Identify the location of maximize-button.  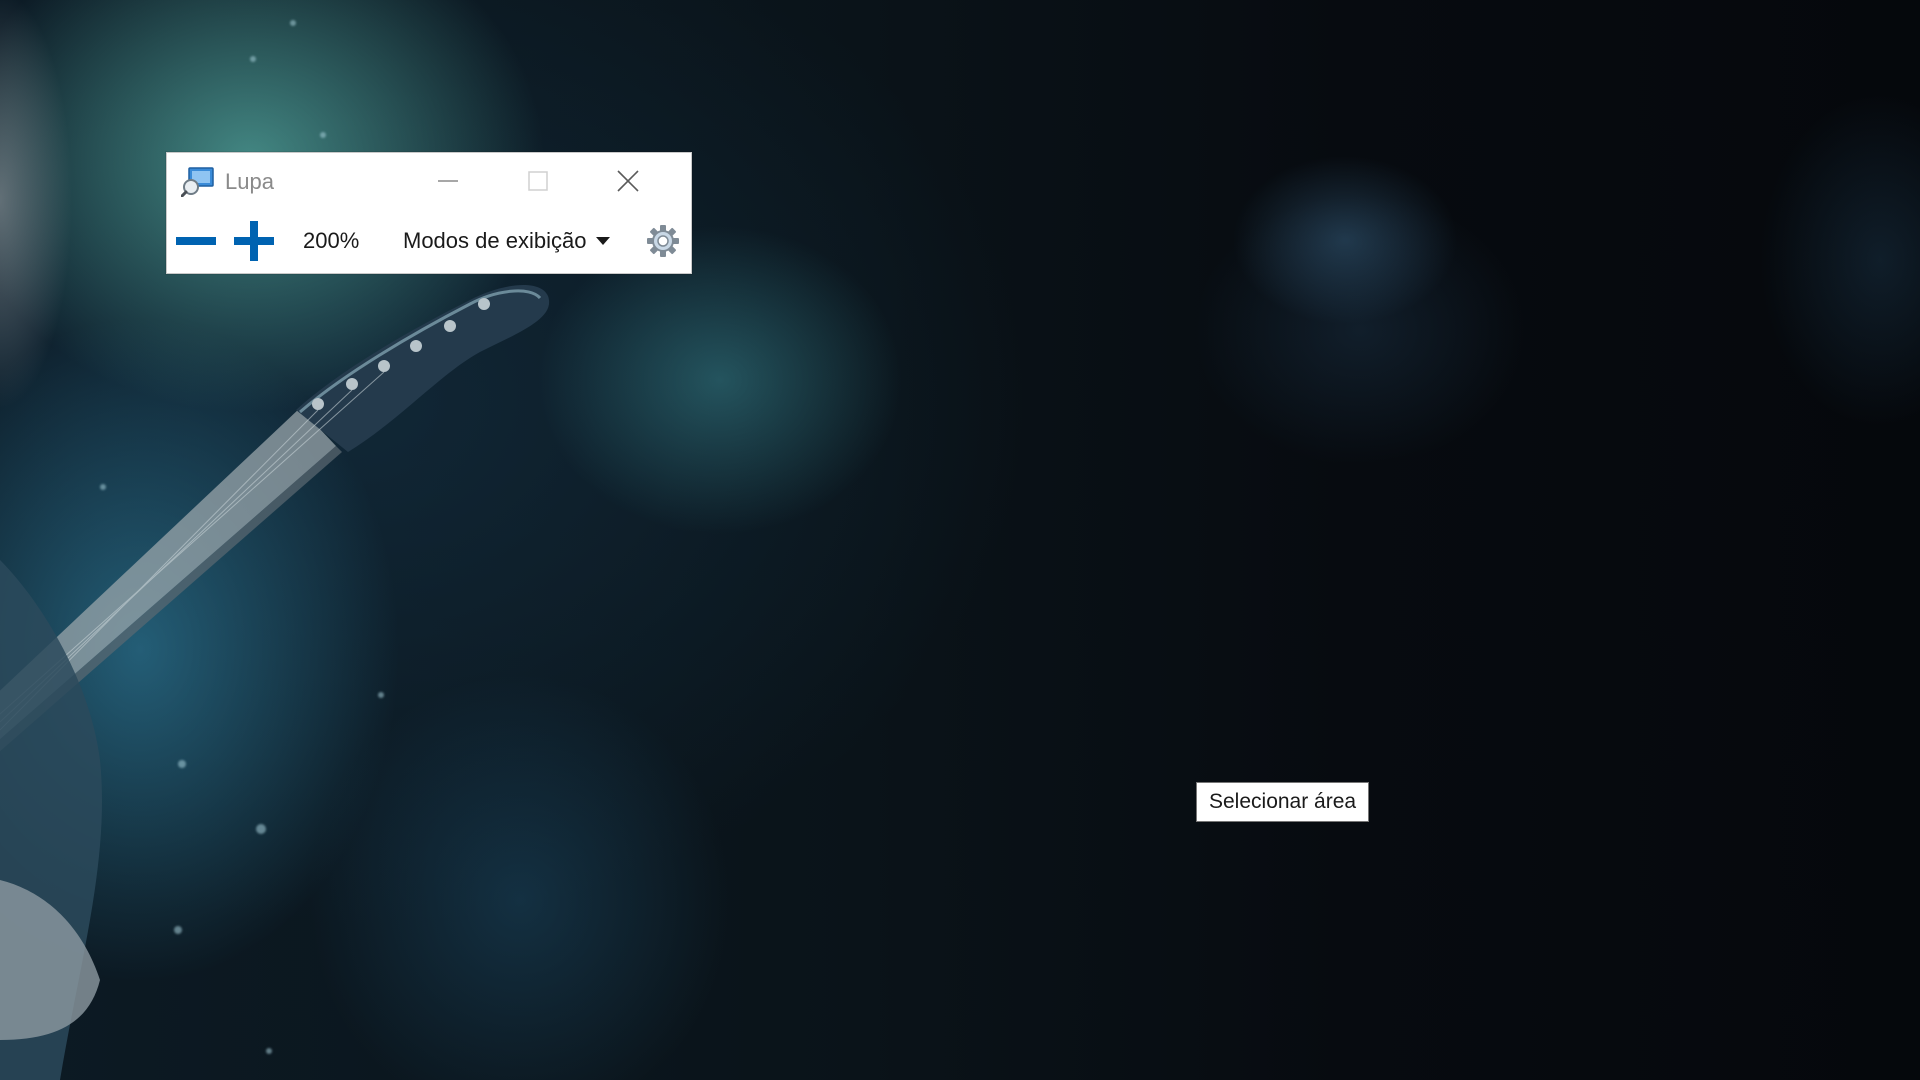
(538, 181).